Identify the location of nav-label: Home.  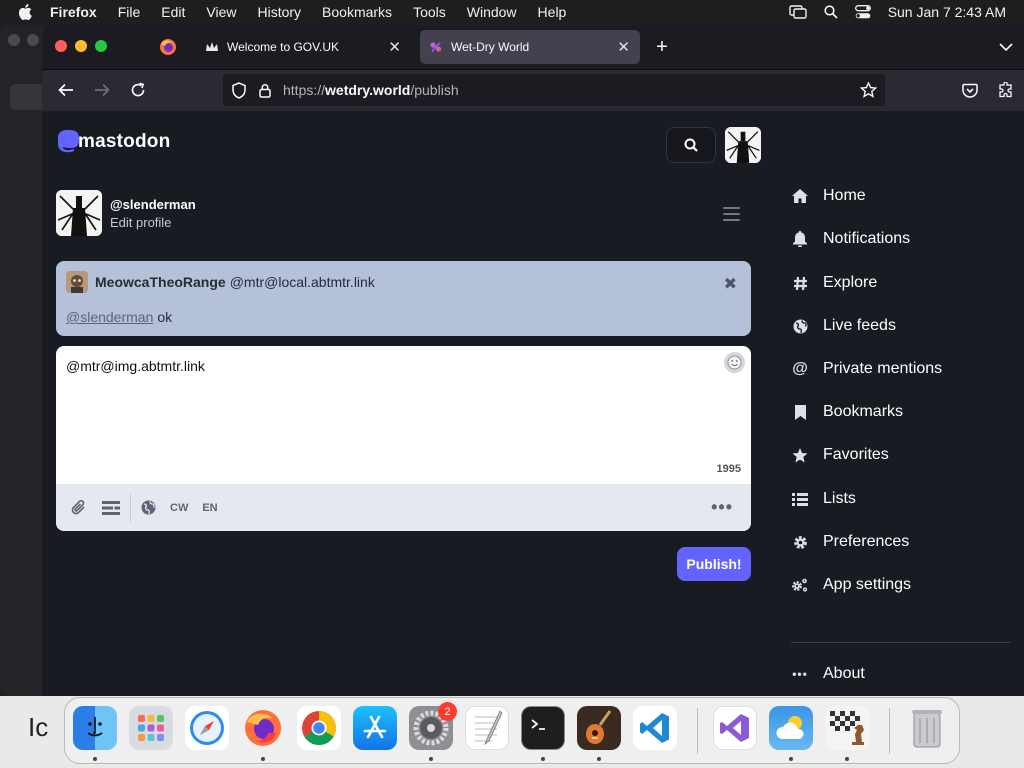
(844, 195).